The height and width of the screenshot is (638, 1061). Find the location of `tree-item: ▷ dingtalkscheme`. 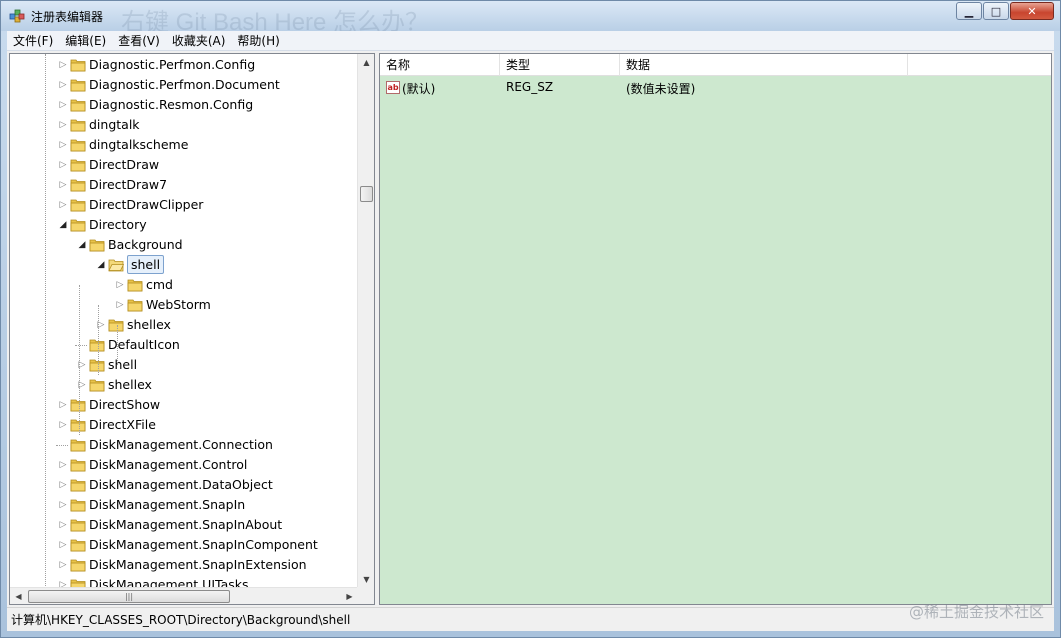

tree-item: ▷ dingtalkscheme is located at coordinates (184, 145).